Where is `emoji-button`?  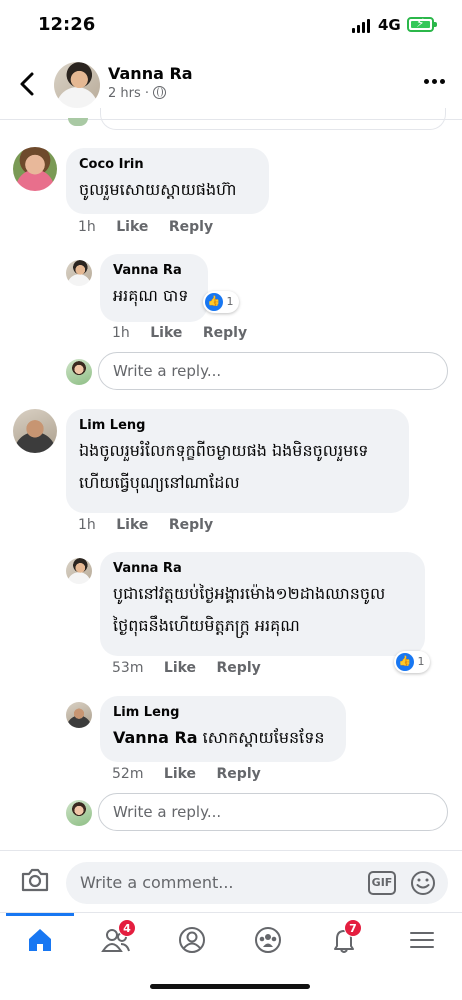
emoji-button is located at coordinates (423, 883).